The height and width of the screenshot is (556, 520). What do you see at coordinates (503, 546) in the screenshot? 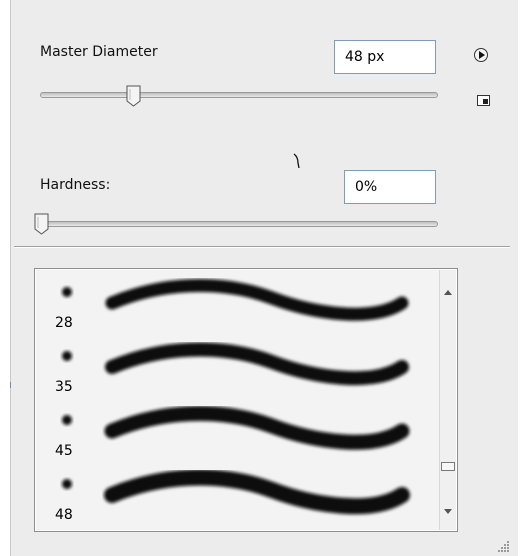
I see `resize-grip-icon` at bounding box center [503, 546].